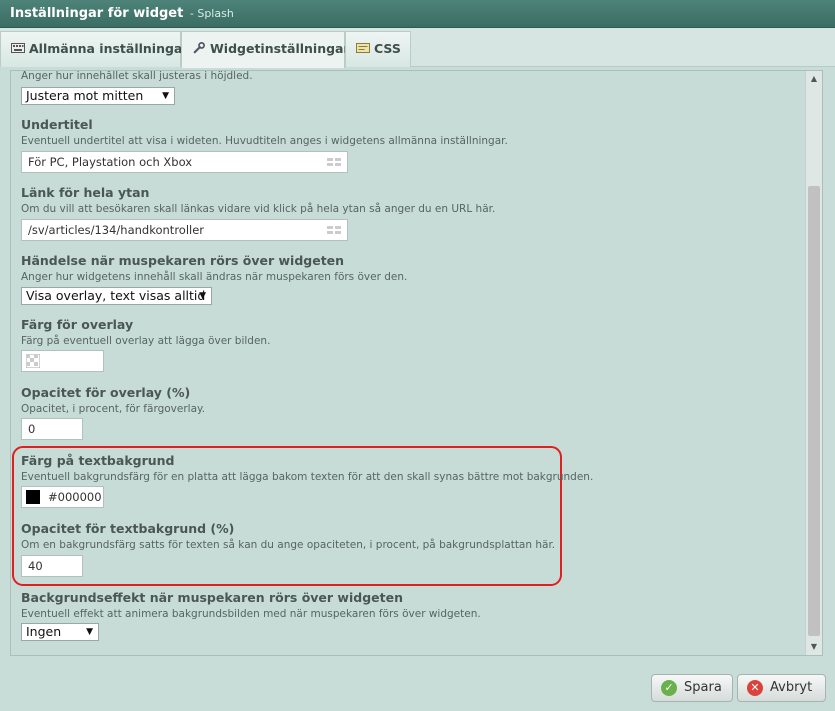 The width and height of the screenshot is (835, 711). I want to click on field-description: Opacitet, i procent, för färgoverlay., so click(113, 409).